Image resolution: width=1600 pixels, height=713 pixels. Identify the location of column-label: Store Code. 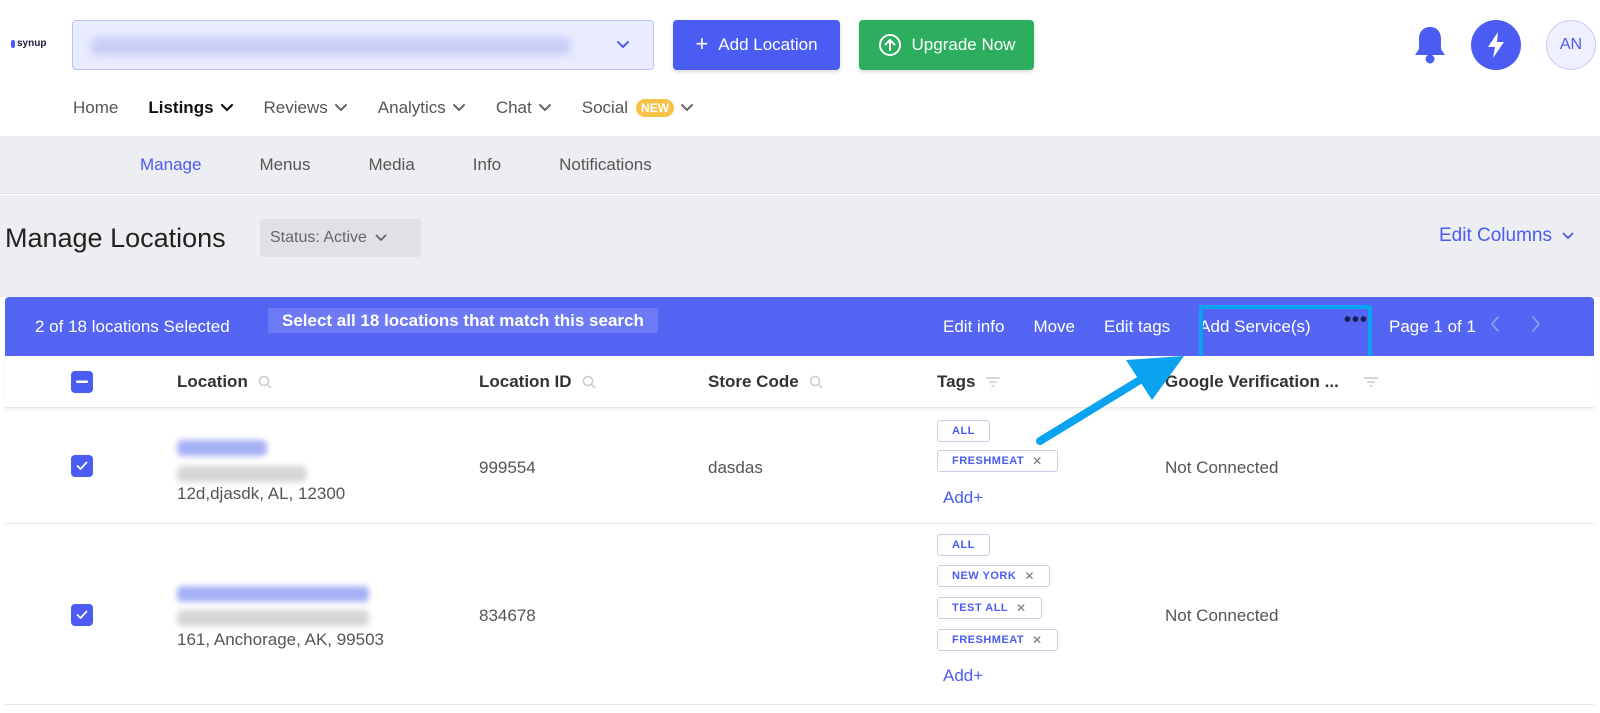
(753, 381).